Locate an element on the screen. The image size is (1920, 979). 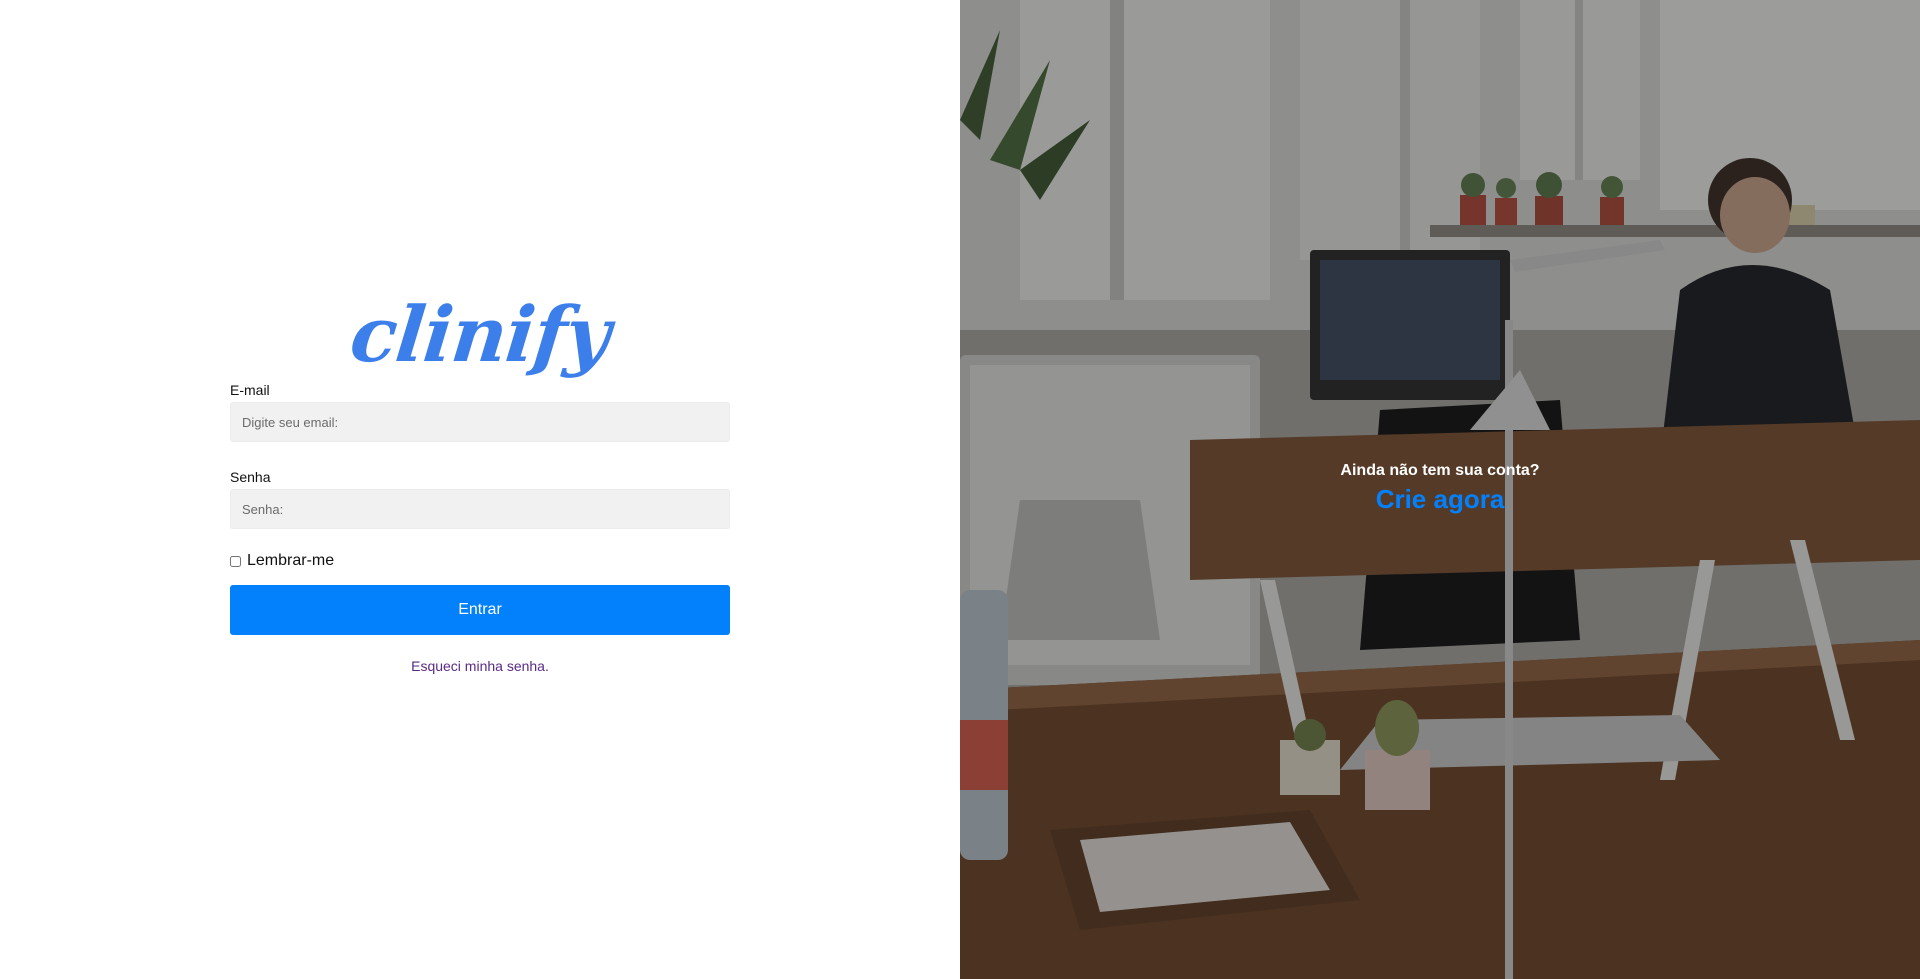
forgot-password-link: Esqueci minha senha. is located at coordinates (480, 666).